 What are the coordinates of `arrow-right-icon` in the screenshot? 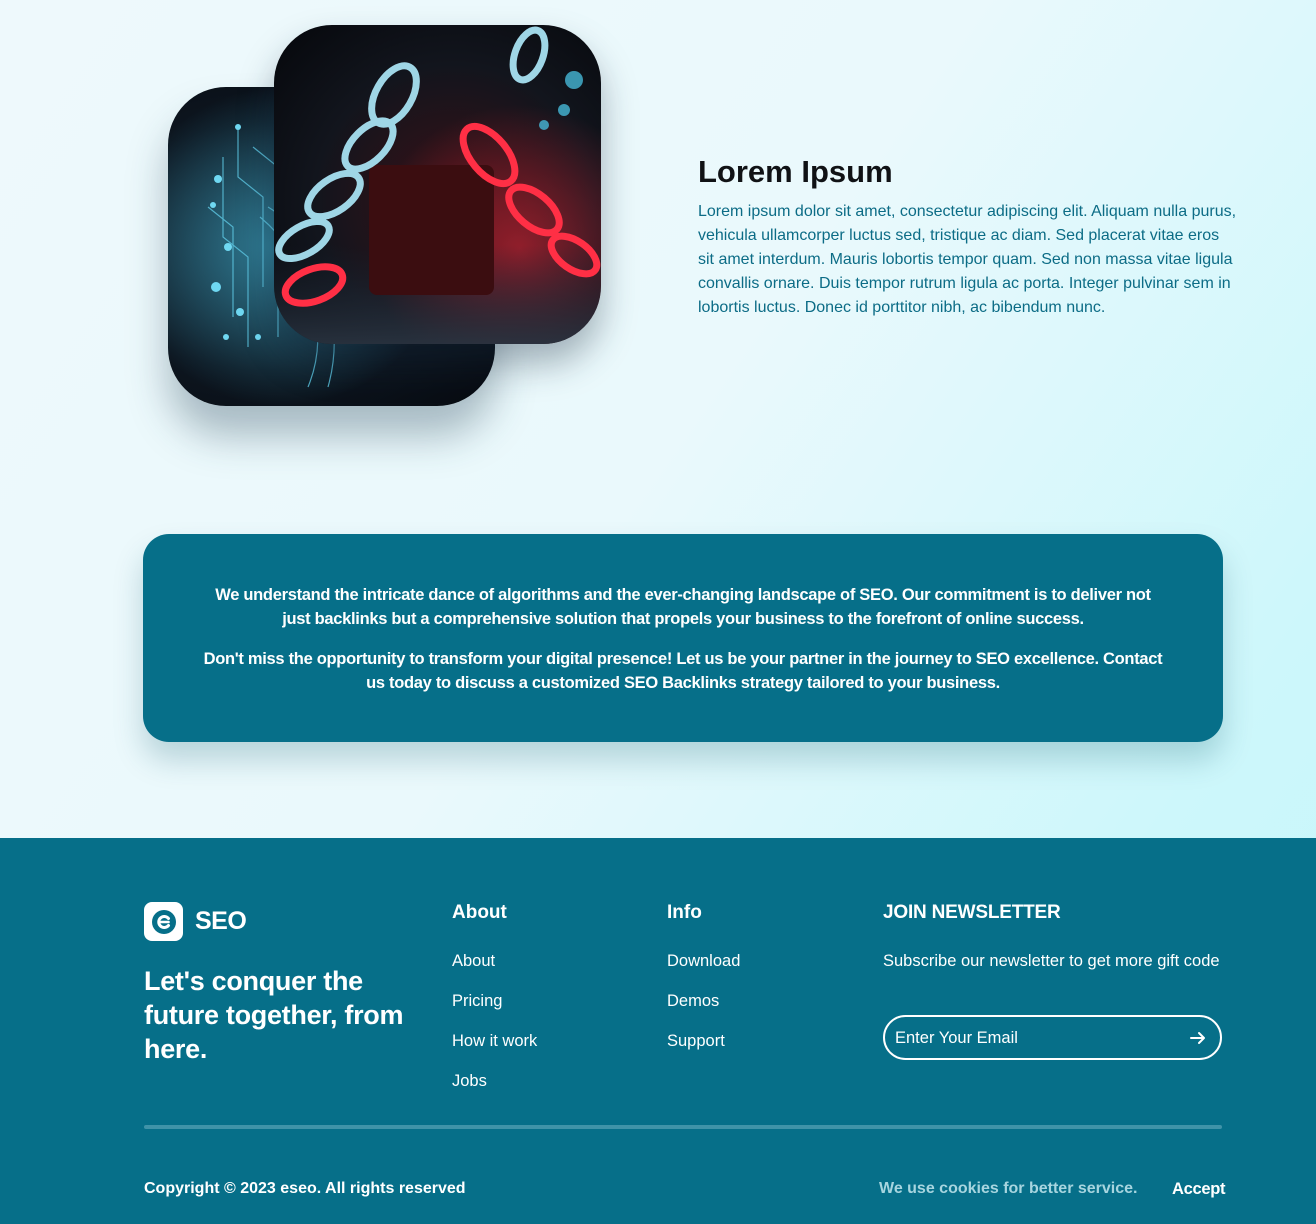 It's located at (1198, 1038).